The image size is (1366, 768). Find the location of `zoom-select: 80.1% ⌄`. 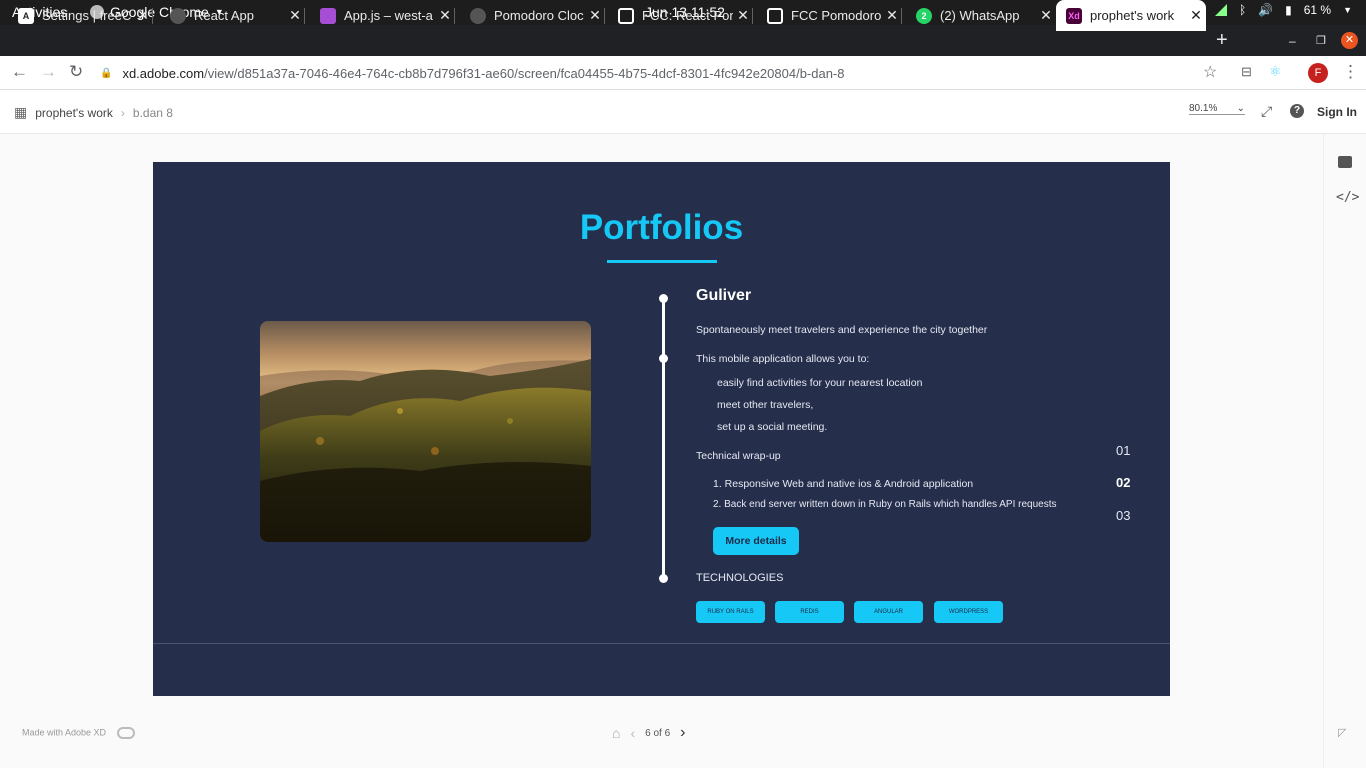

zoom-select: 80.1% ⌄ is located at coordinates (1217, 109).